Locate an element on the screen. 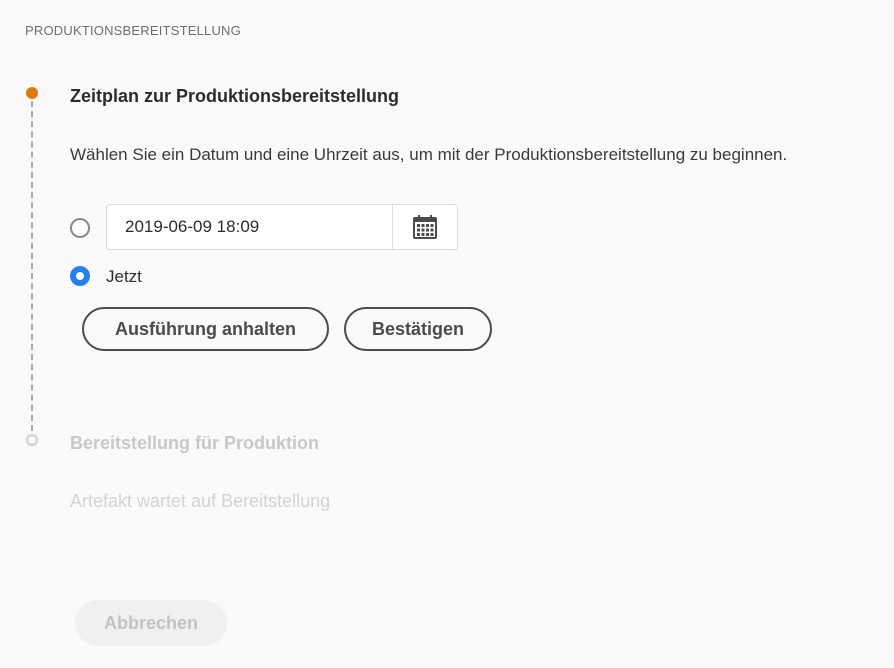 The height and width of the screenshot is (668, 894). timeline-connector is located at coordinates (32, 266).